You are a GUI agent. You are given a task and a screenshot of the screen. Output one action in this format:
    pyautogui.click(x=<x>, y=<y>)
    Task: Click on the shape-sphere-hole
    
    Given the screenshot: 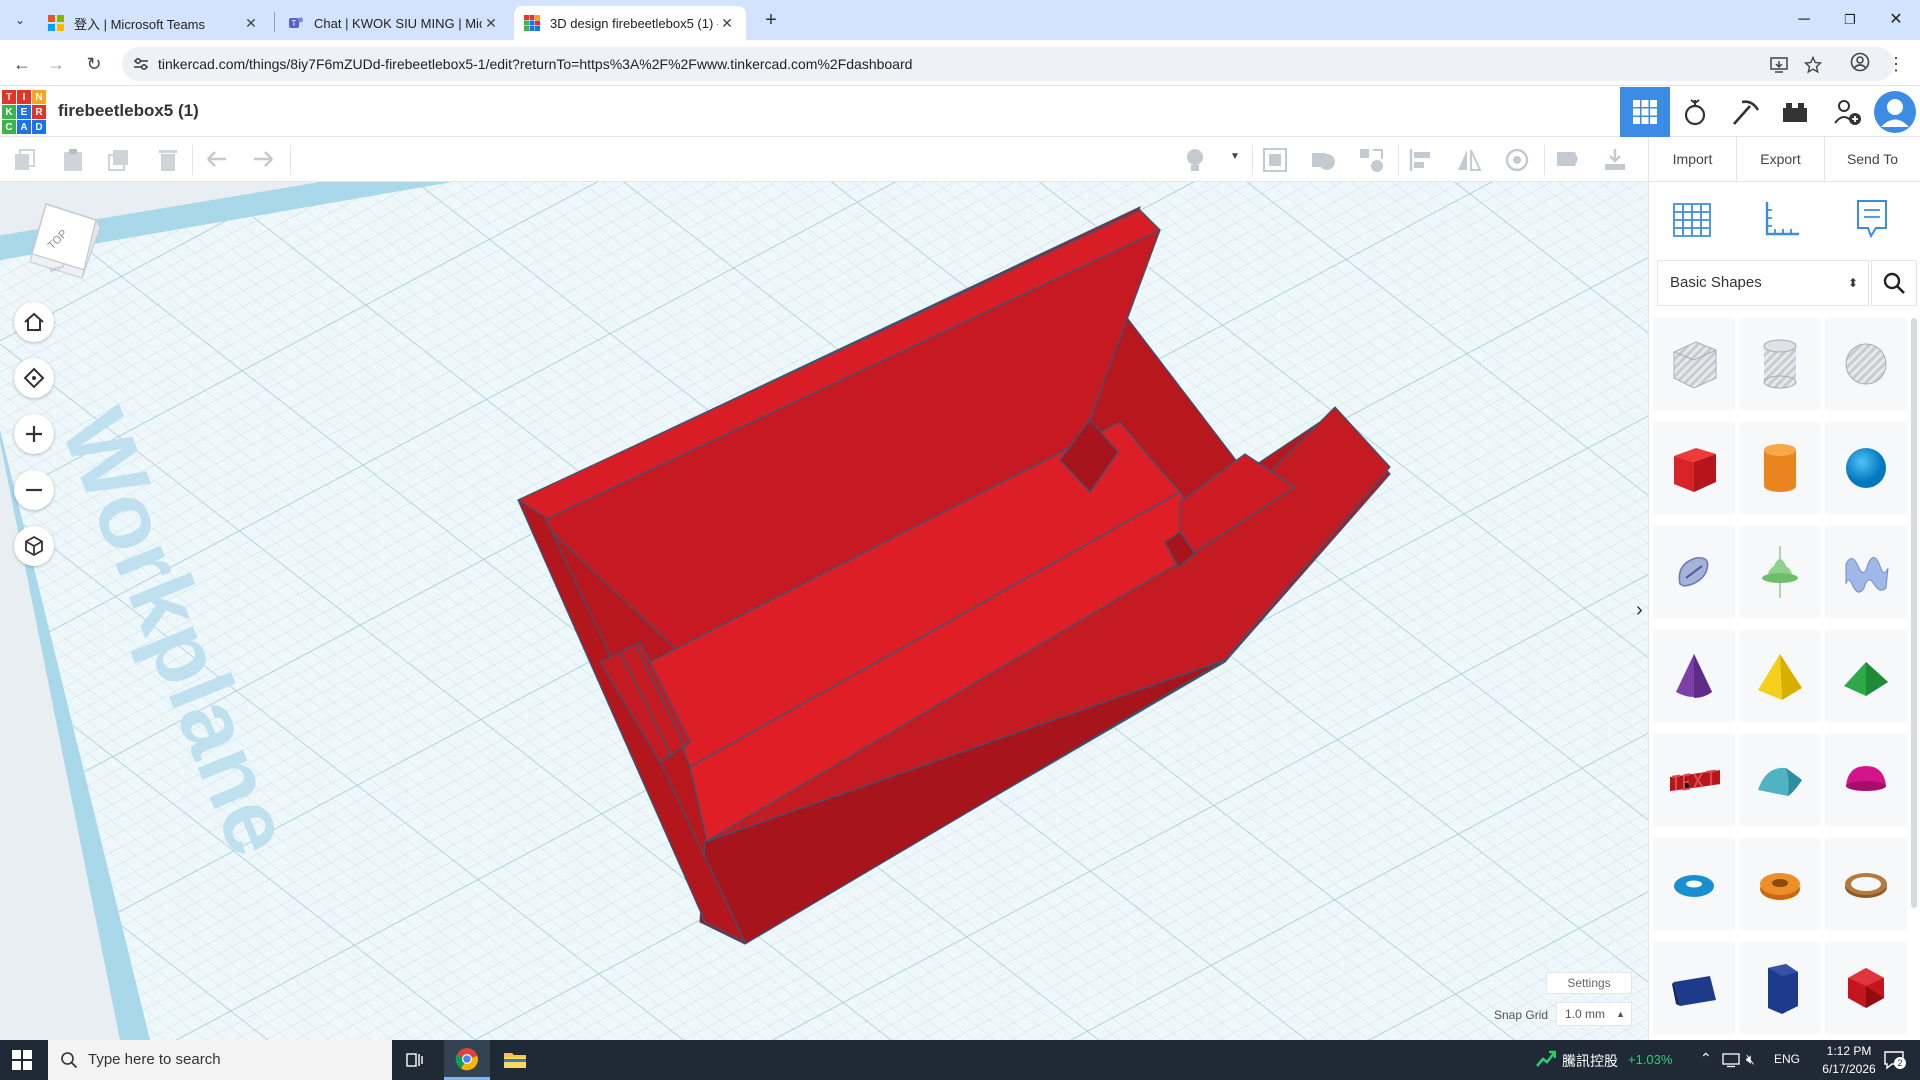 What is the action you would take?
    pyautogui.click(x=1866, y=364)
    